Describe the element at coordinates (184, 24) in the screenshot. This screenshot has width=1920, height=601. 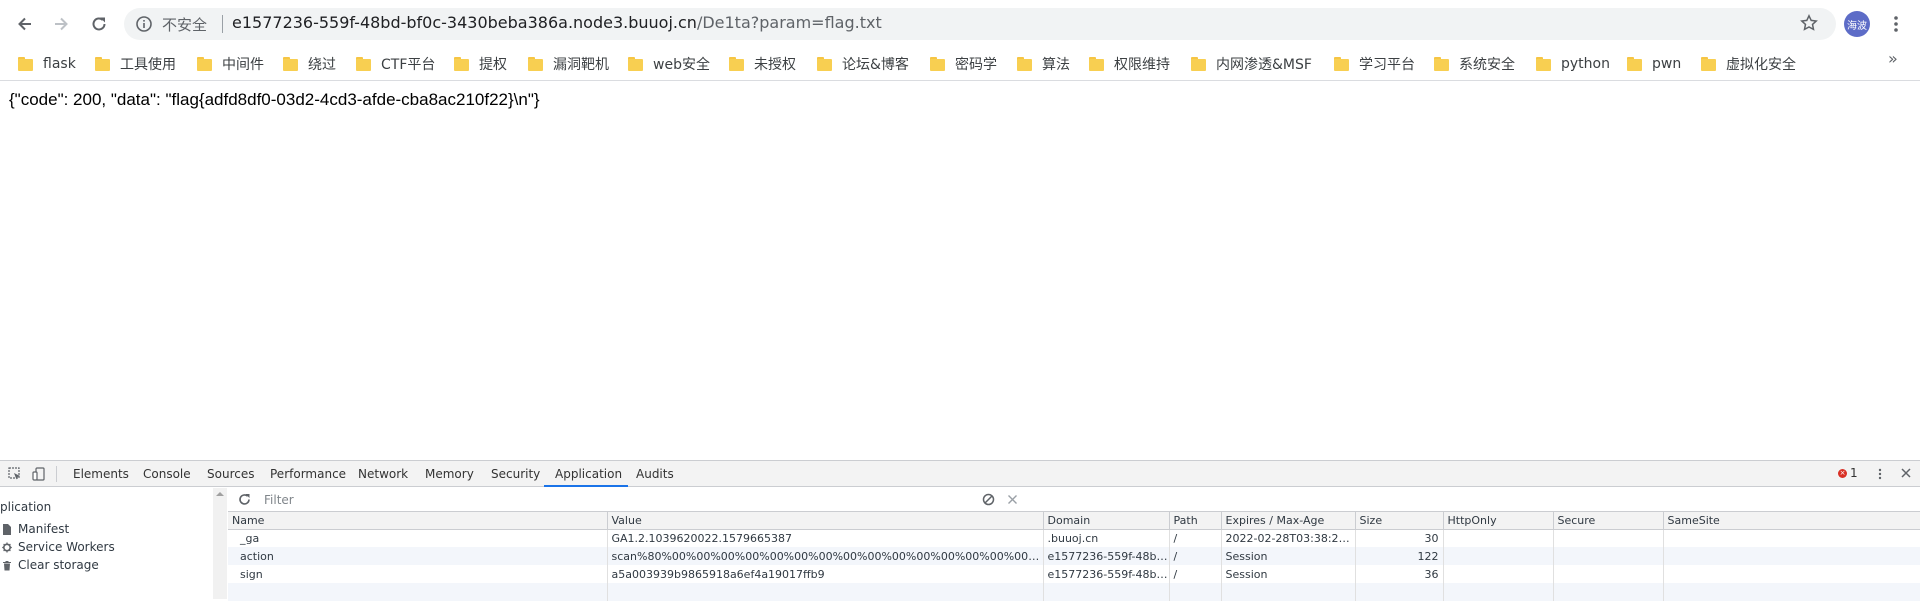
I see `security-status-label: 不安全` at that location.